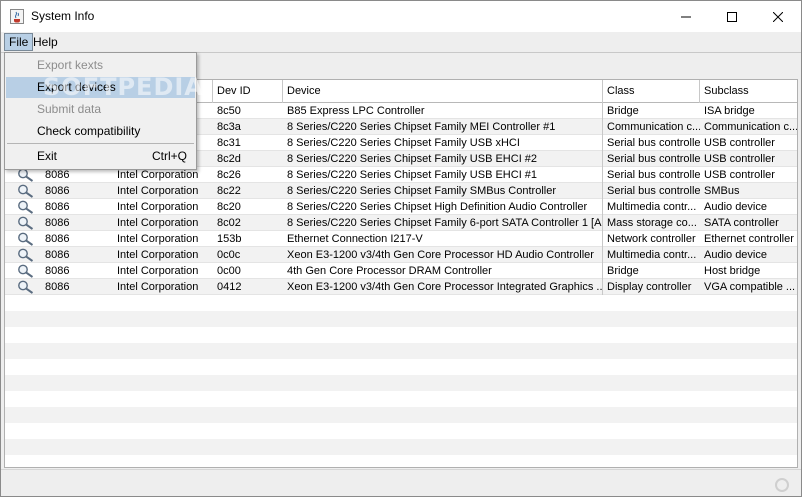 The width and height of the screenshot is (802, 497). What do you see at coordinates (229, 159) in the screenshot?
I see `dev-id-cell: 8c2d` at bounding box center [229, 159].